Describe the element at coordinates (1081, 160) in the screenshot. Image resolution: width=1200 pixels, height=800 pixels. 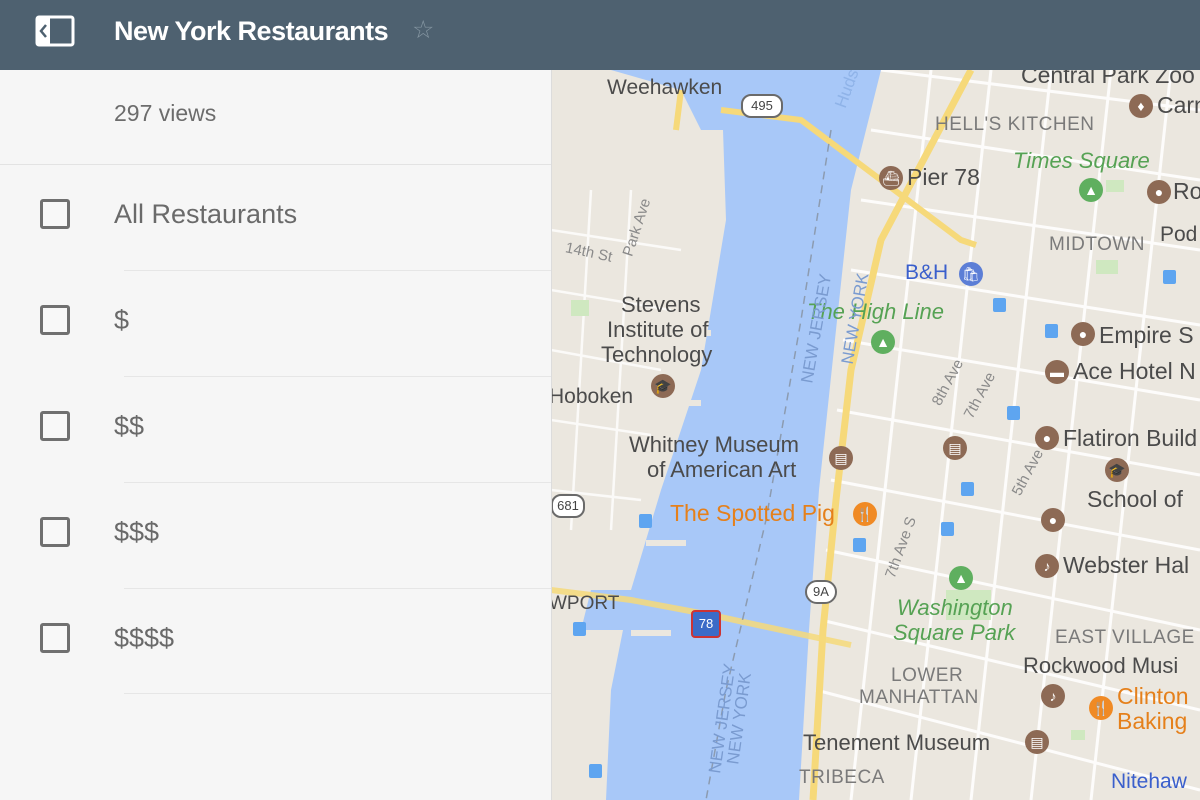
I see `map-label-times-square: Times Square` at that location.